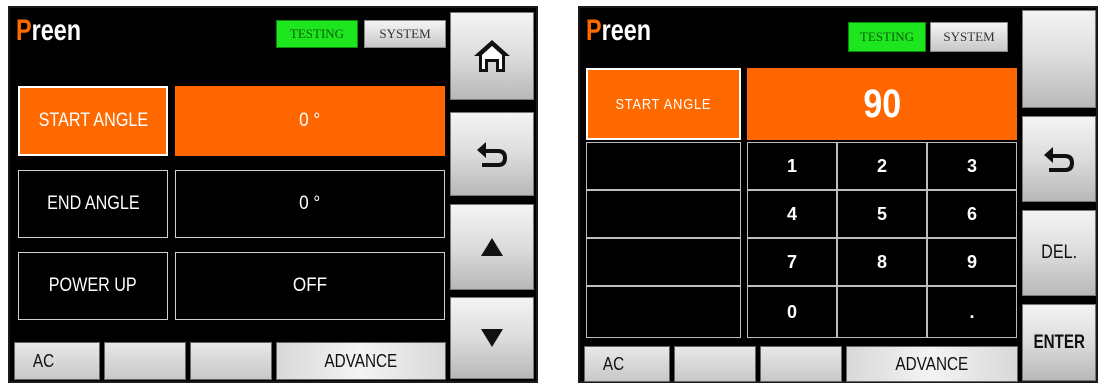 The height and width of the screenshot is (389, 1102). What do you see at coordinates (93, 286) in the screenshot?
I see `power-up-label: POWER UP` at bounding box center [93, 286].